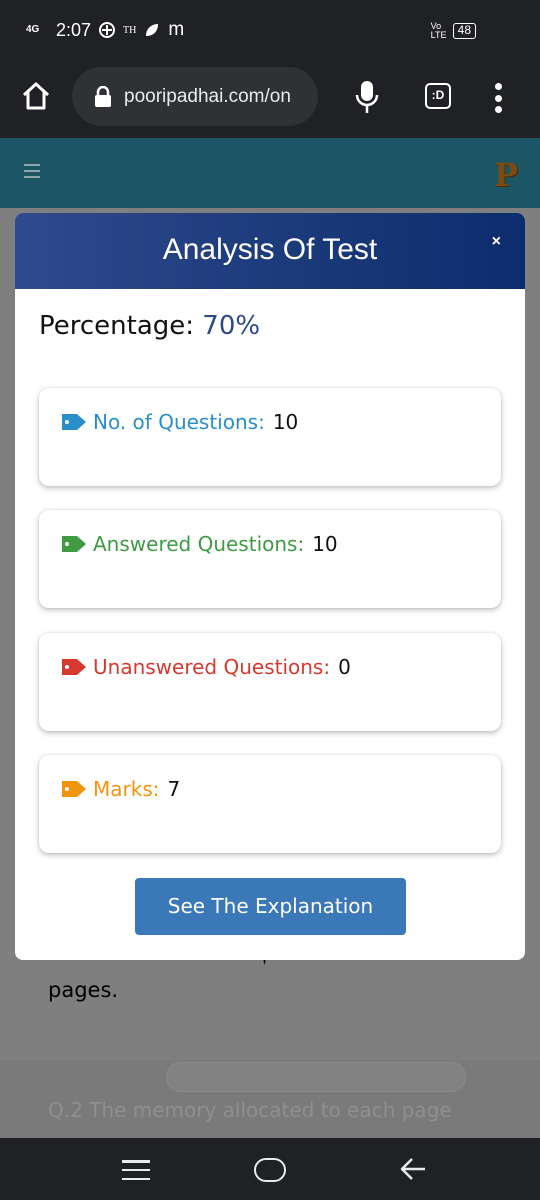 This screenshot has width=540, height=1200. I want to click on browser-toolbar: pooripadhai.com/on :D, so click(270, 99).